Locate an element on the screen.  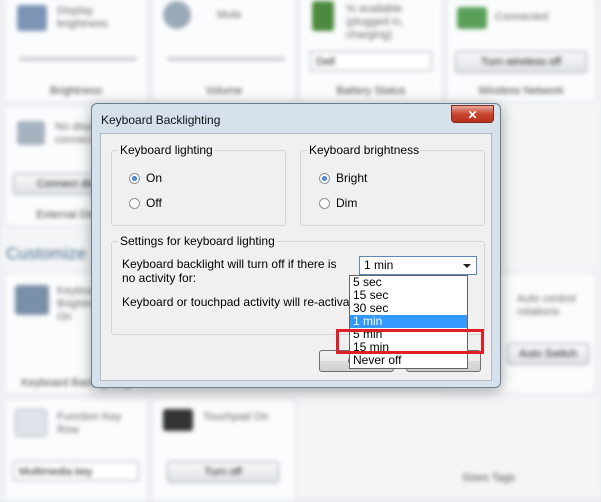
lighting-on-label: On is located at coordinates (154, 178).